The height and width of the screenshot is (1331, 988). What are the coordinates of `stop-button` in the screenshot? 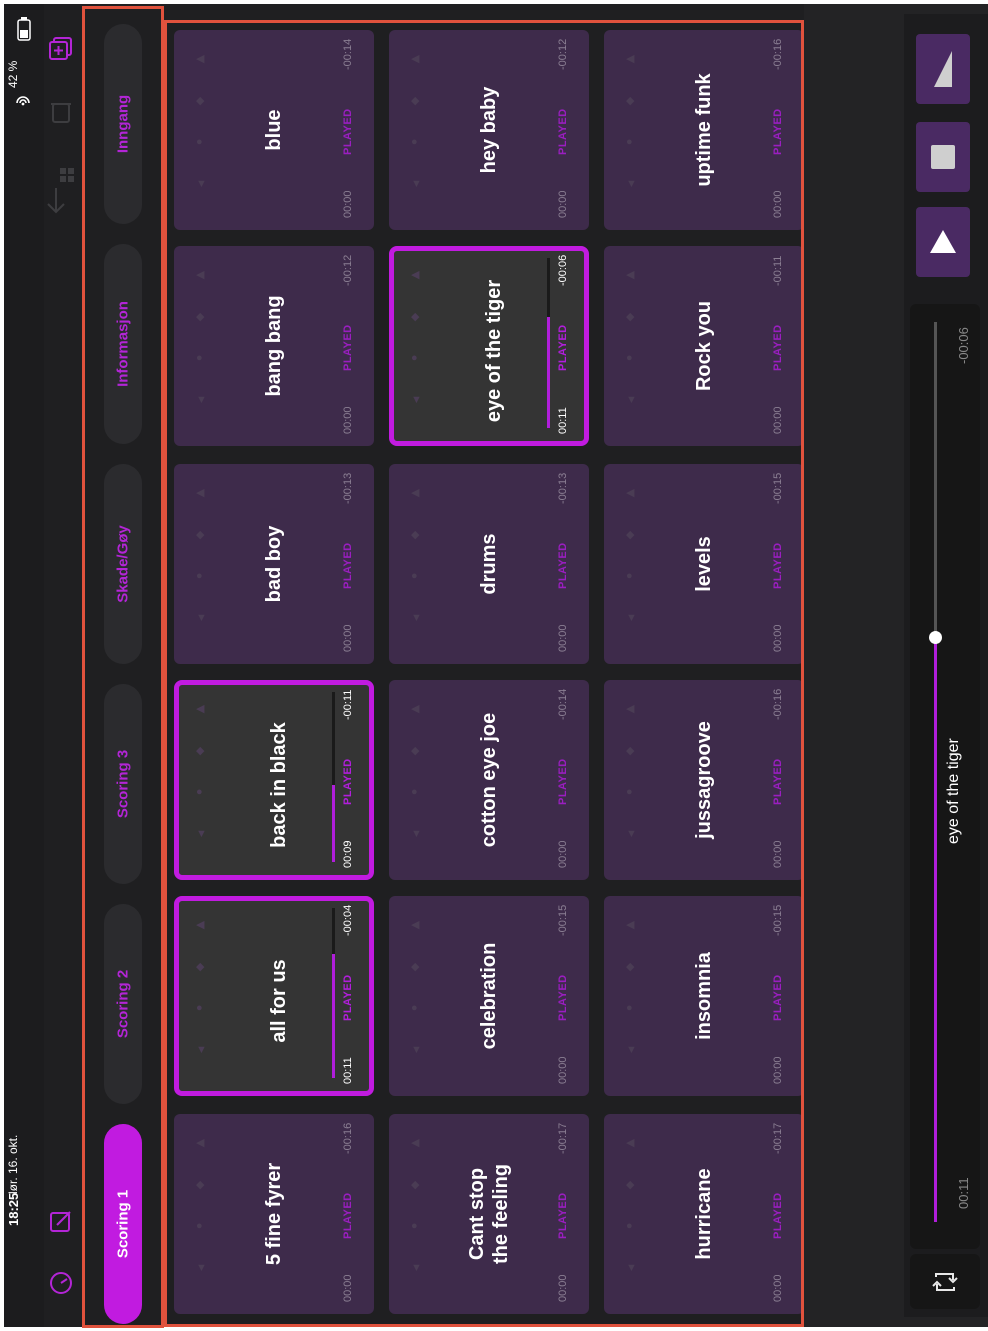 It's located at (943, 157).